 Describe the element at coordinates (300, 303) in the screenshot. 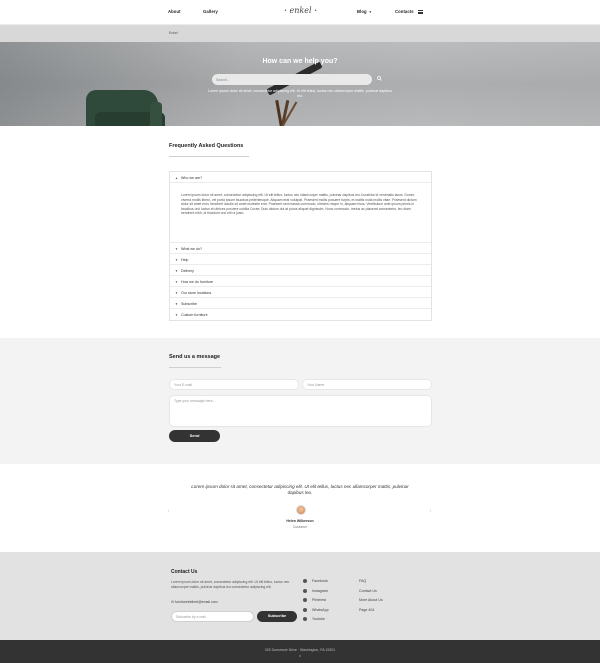

I see `faq-item: ▼ Subscribe` at that location.